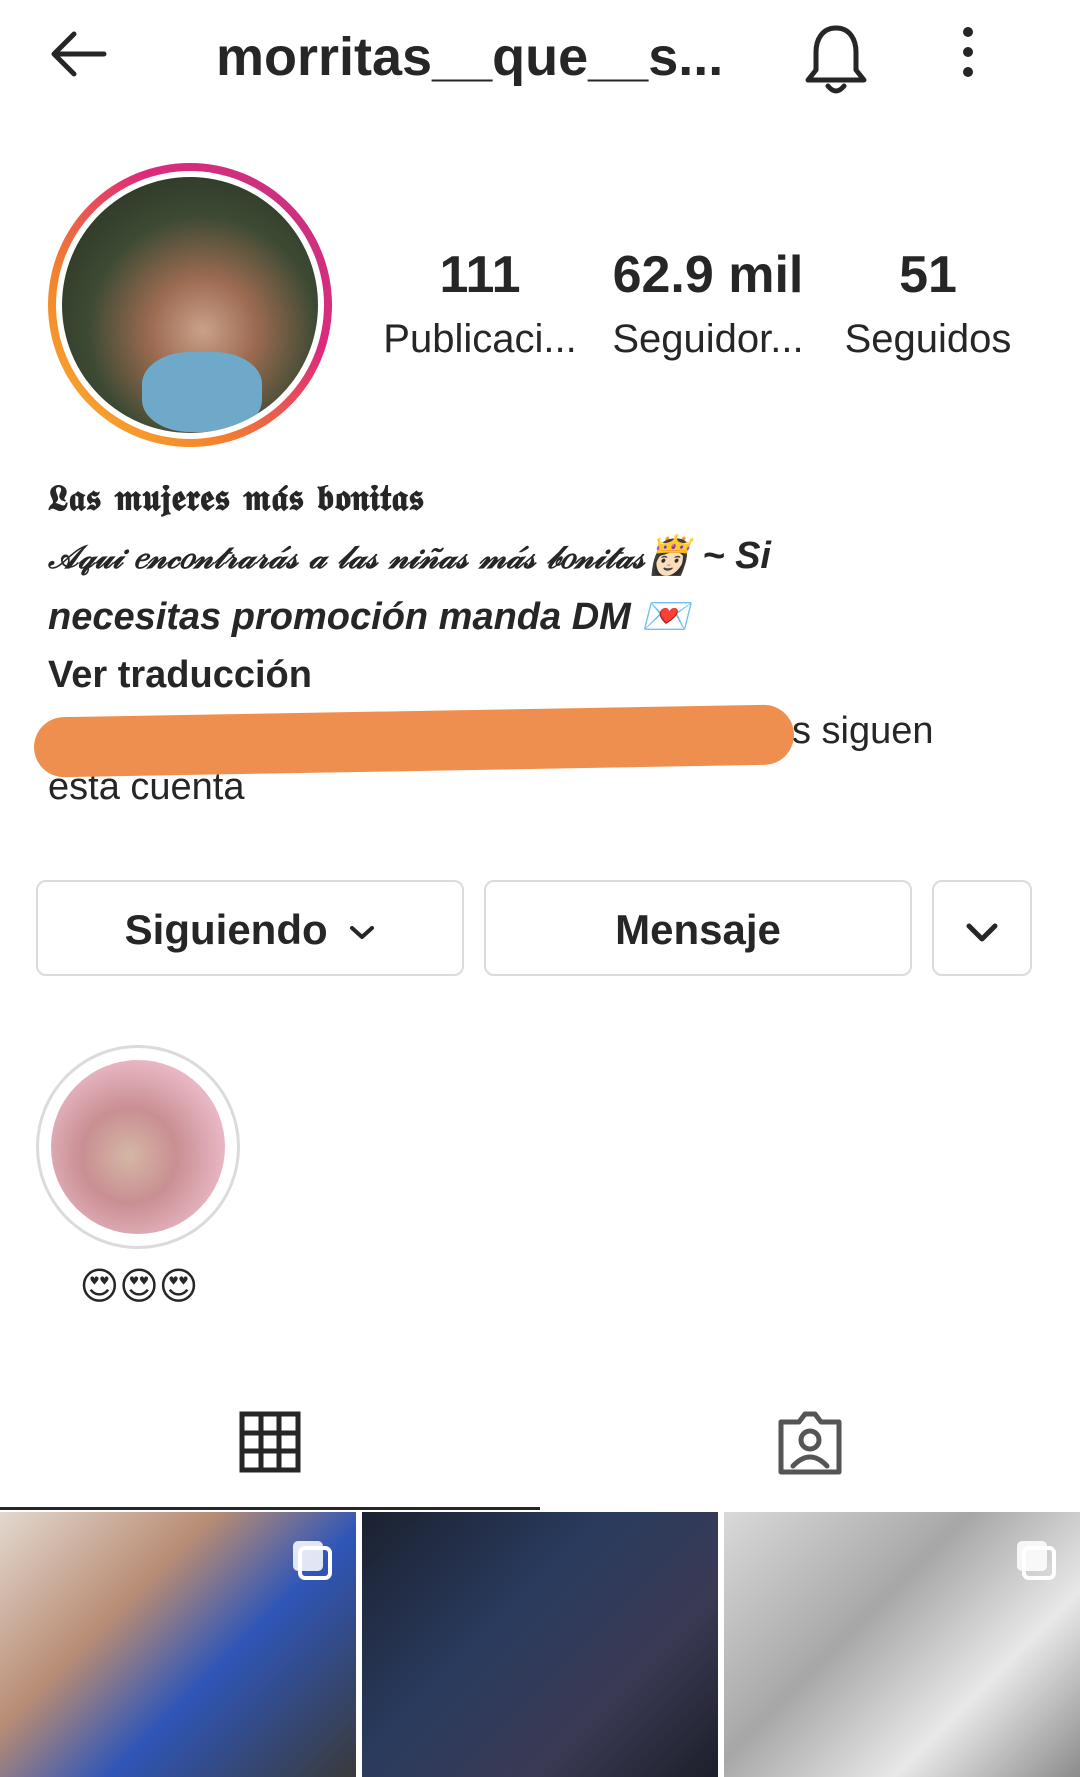 The image size is (1080, 1777). Describe the element at coordinates (863, 731) in the screenshot. I see `followed-by-suffix: s siguen` at that location.